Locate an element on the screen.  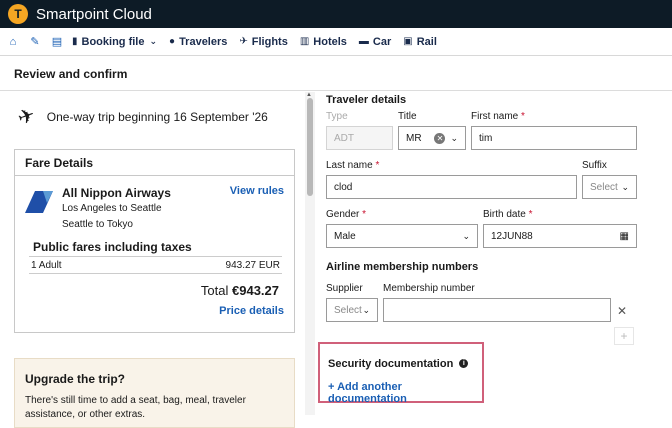
fare-details-heading: Fare Details is located at coordinates (154, 163).